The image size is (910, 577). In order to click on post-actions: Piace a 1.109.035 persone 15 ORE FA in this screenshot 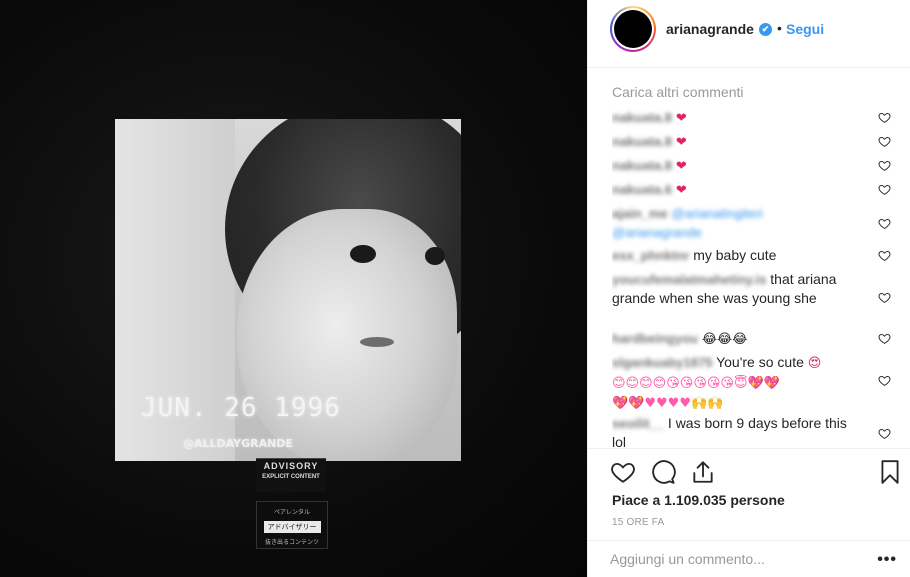, I will do `click(749, 493)`.